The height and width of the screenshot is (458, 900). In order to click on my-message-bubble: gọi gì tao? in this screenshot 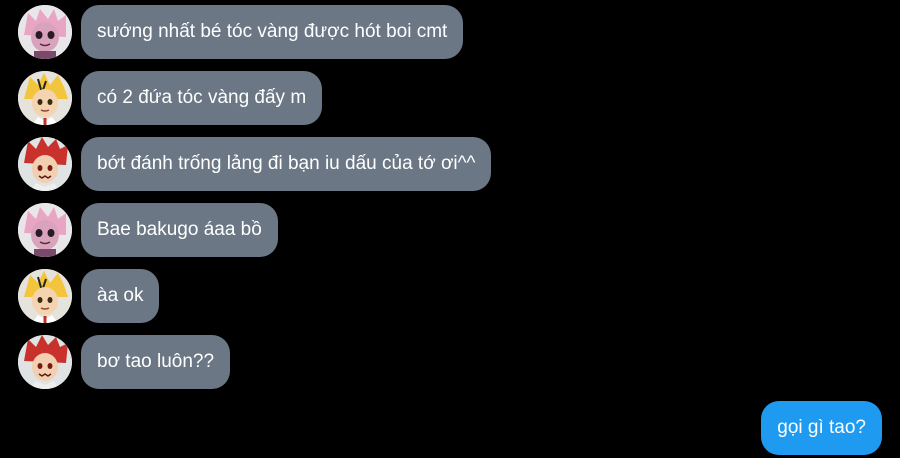, I will do `click(821, 428)`.